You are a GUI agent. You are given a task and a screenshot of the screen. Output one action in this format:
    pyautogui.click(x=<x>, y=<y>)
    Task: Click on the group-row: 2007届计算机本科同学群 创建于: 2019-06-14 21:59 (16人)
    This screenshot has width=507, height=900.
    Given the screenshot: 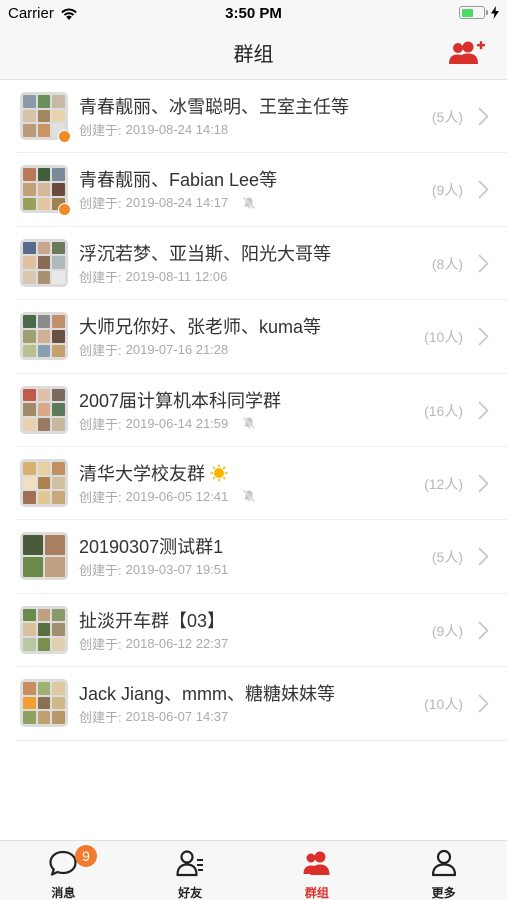 What is the action you would take?
    pyautogui.click(x=261, y=410)
    